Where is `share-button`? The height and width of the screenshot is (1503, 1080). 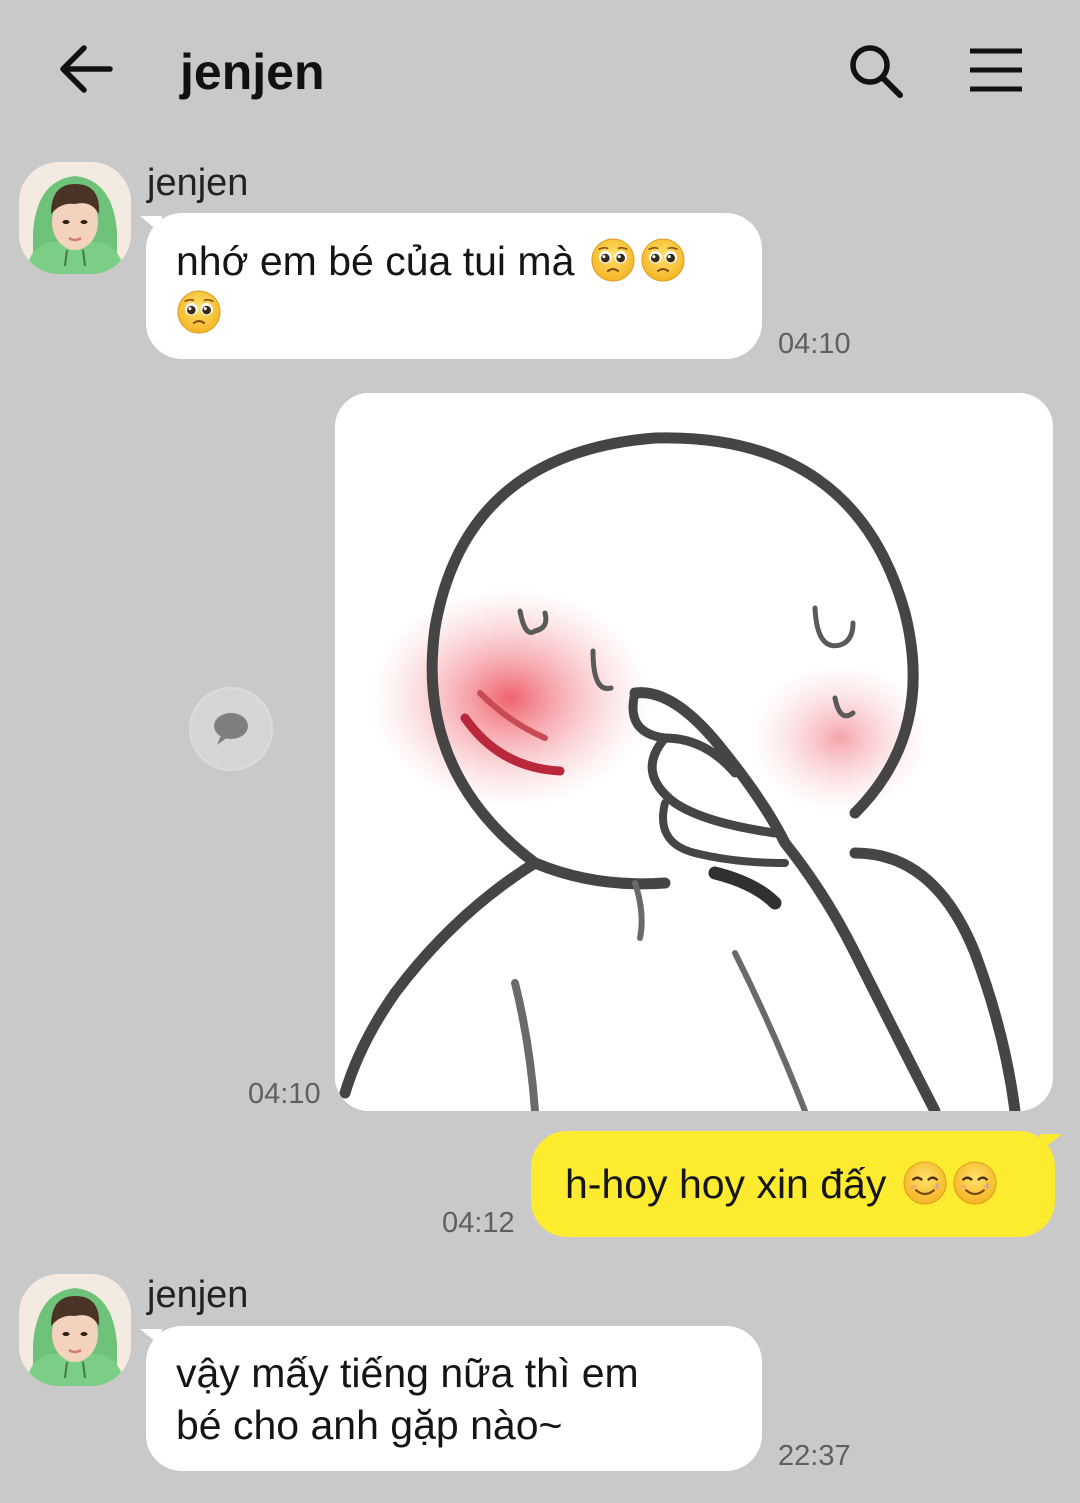 share-button is located at coordinates (231, 729).